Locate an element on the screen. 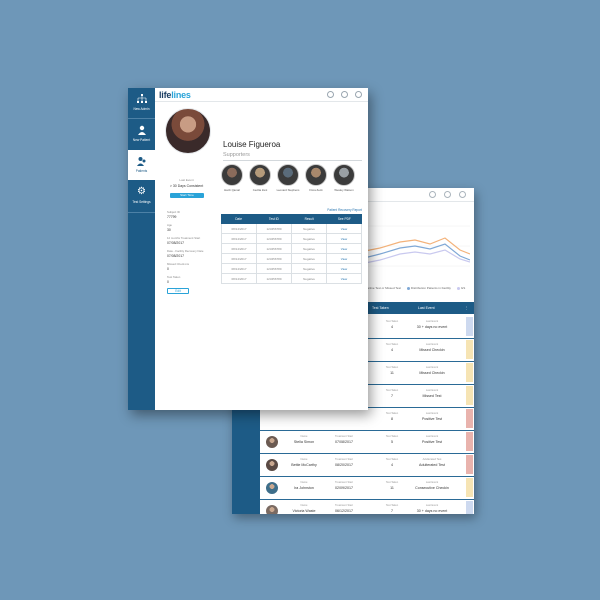 The height and width of the screenshot is (600, 600). supporter-item: Wesley Watson is located at coordinates (344, 178).